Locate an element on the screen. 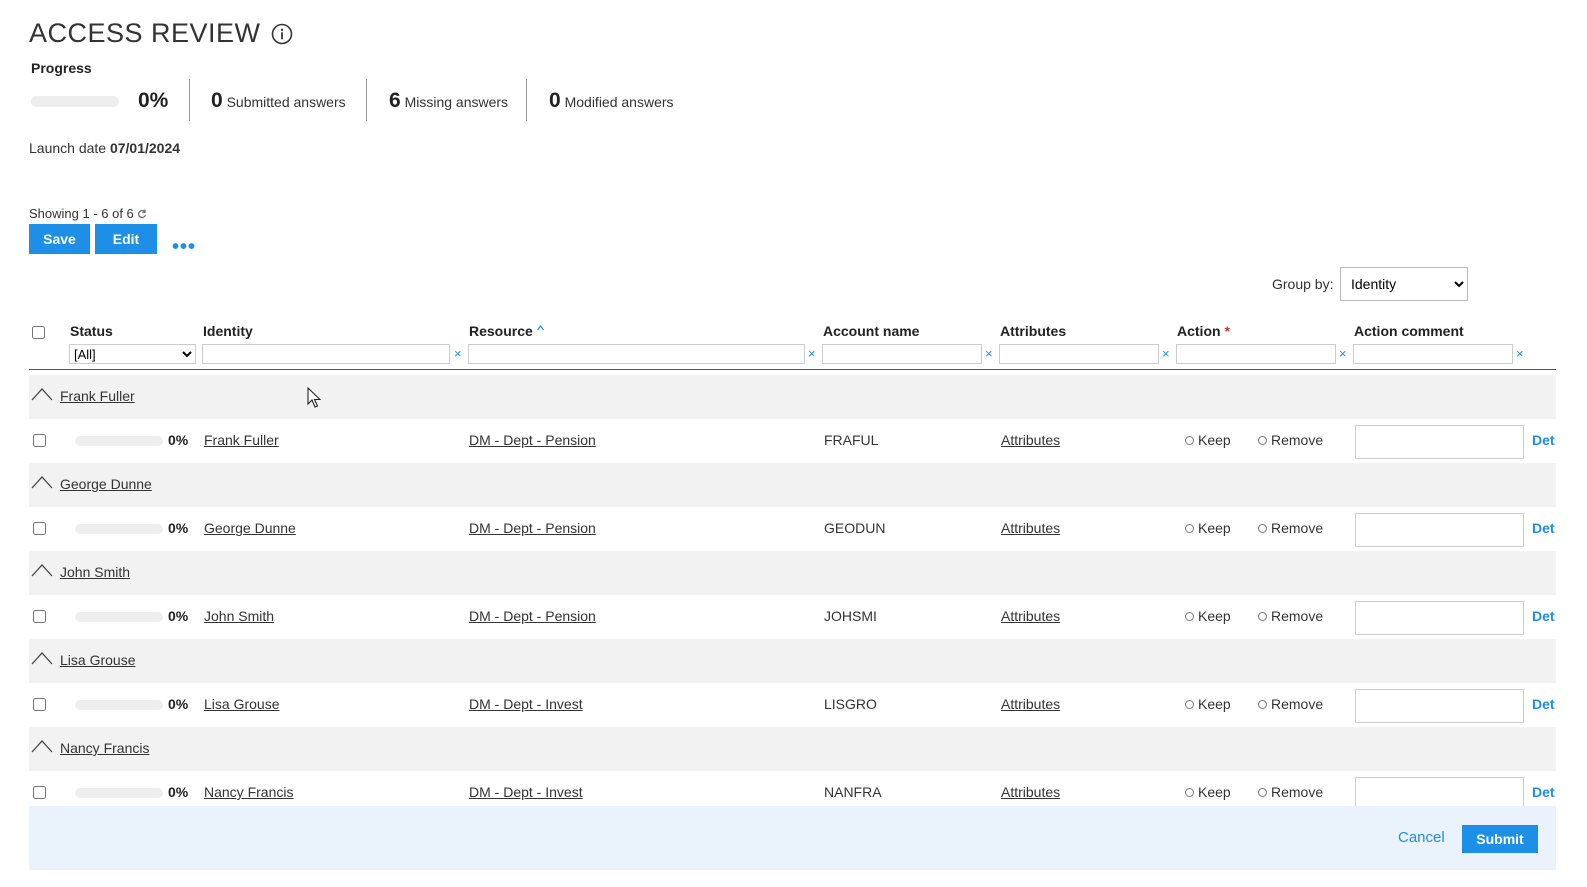  submit-button: Submit is located at coordinates (1500, 839).